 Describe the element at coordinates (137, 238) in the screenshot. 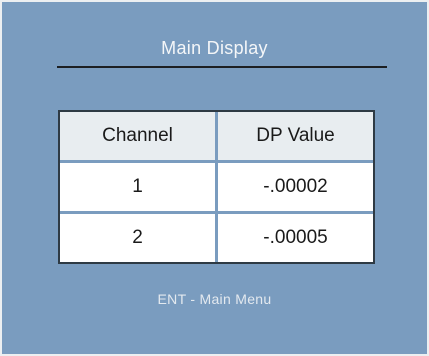

I see `channel-cell: 2` at that location.